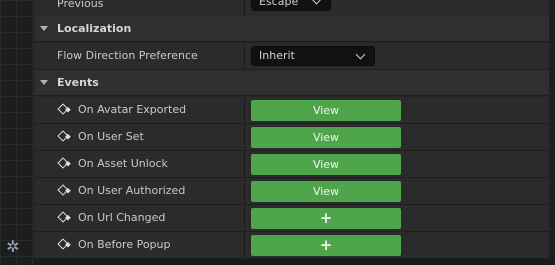 This screenshot has height=265, width=555. Describe the element at coordinates (552, 132) in the screenshot. I see `scrollbar` at that location.